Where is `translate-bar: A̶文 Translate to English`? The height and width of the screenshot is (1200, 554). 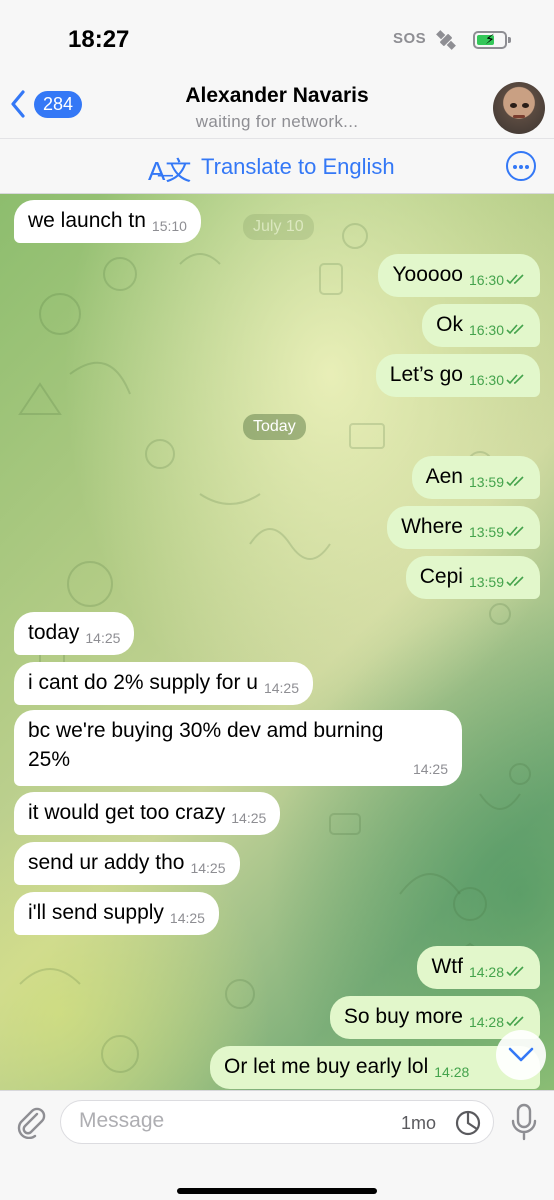
translate-bar: A̶文 Translate to English is located at coordinates (277, 166).